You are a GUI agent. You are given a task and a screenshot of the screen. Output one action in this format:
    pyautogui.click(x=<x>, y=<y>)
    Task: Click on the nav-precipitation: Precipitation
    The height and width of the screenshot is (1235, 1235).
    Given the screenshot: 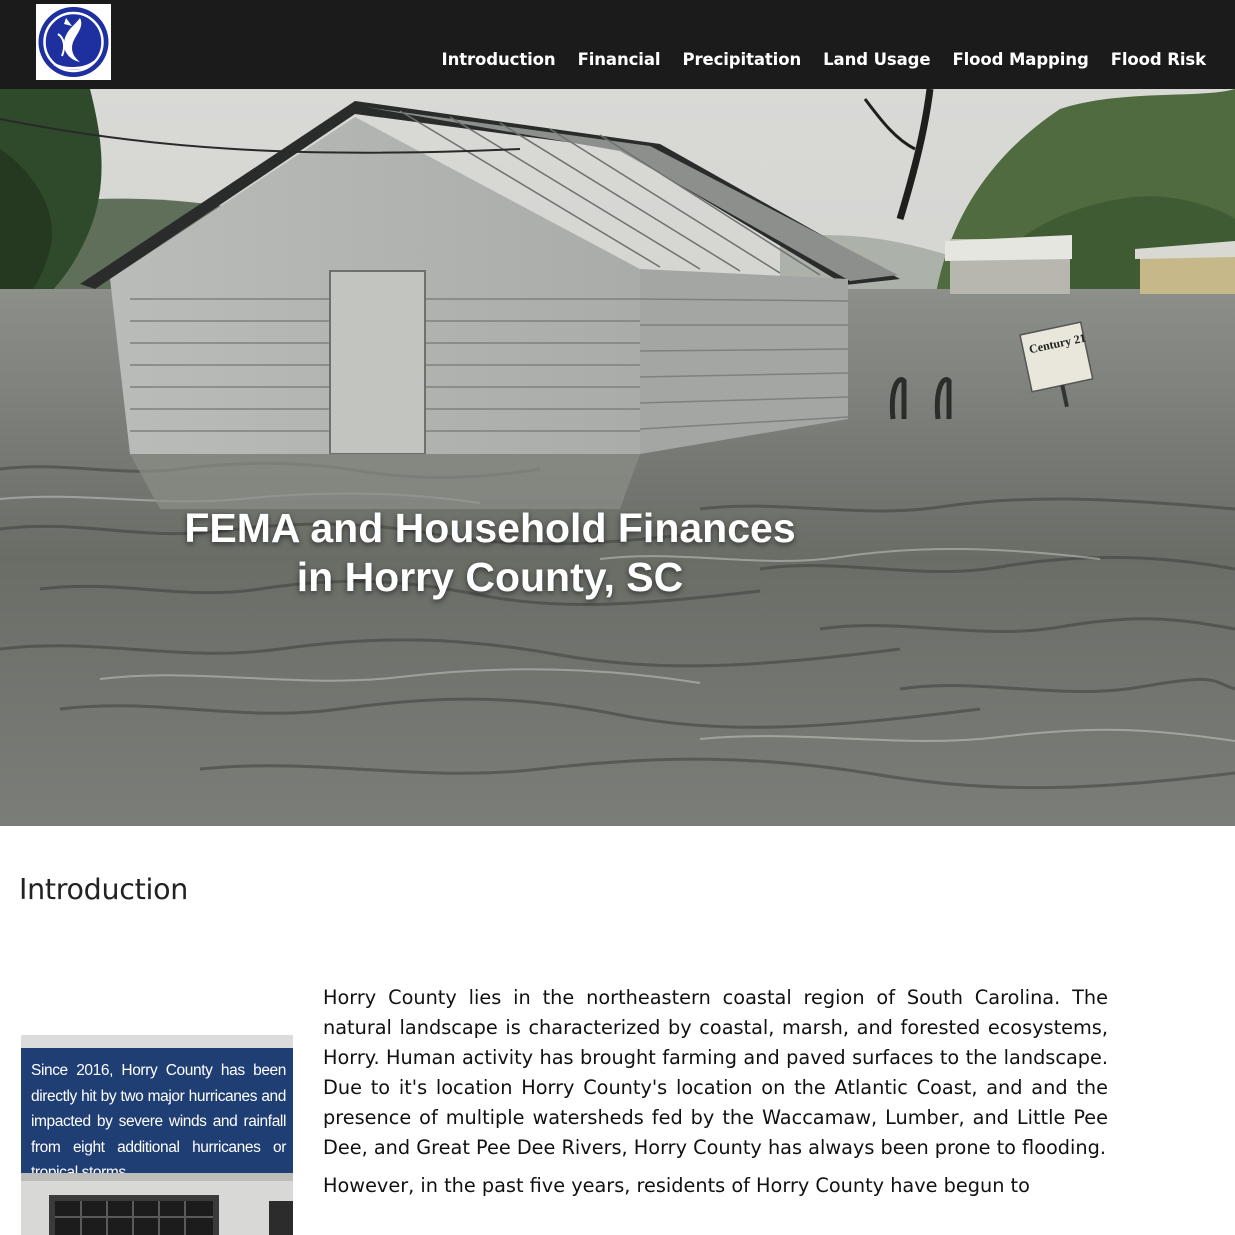 What is the action you would take?
    pyautogui.click(x=741, y=59)
    